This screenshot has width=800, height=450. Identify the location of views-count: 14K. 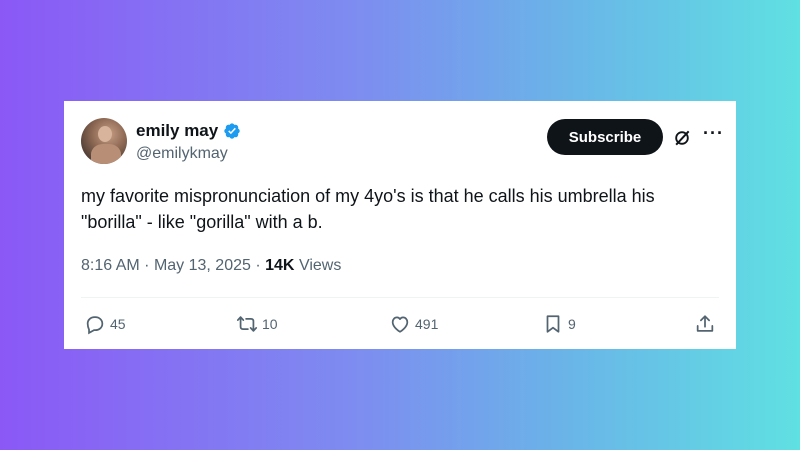
(280, 265).